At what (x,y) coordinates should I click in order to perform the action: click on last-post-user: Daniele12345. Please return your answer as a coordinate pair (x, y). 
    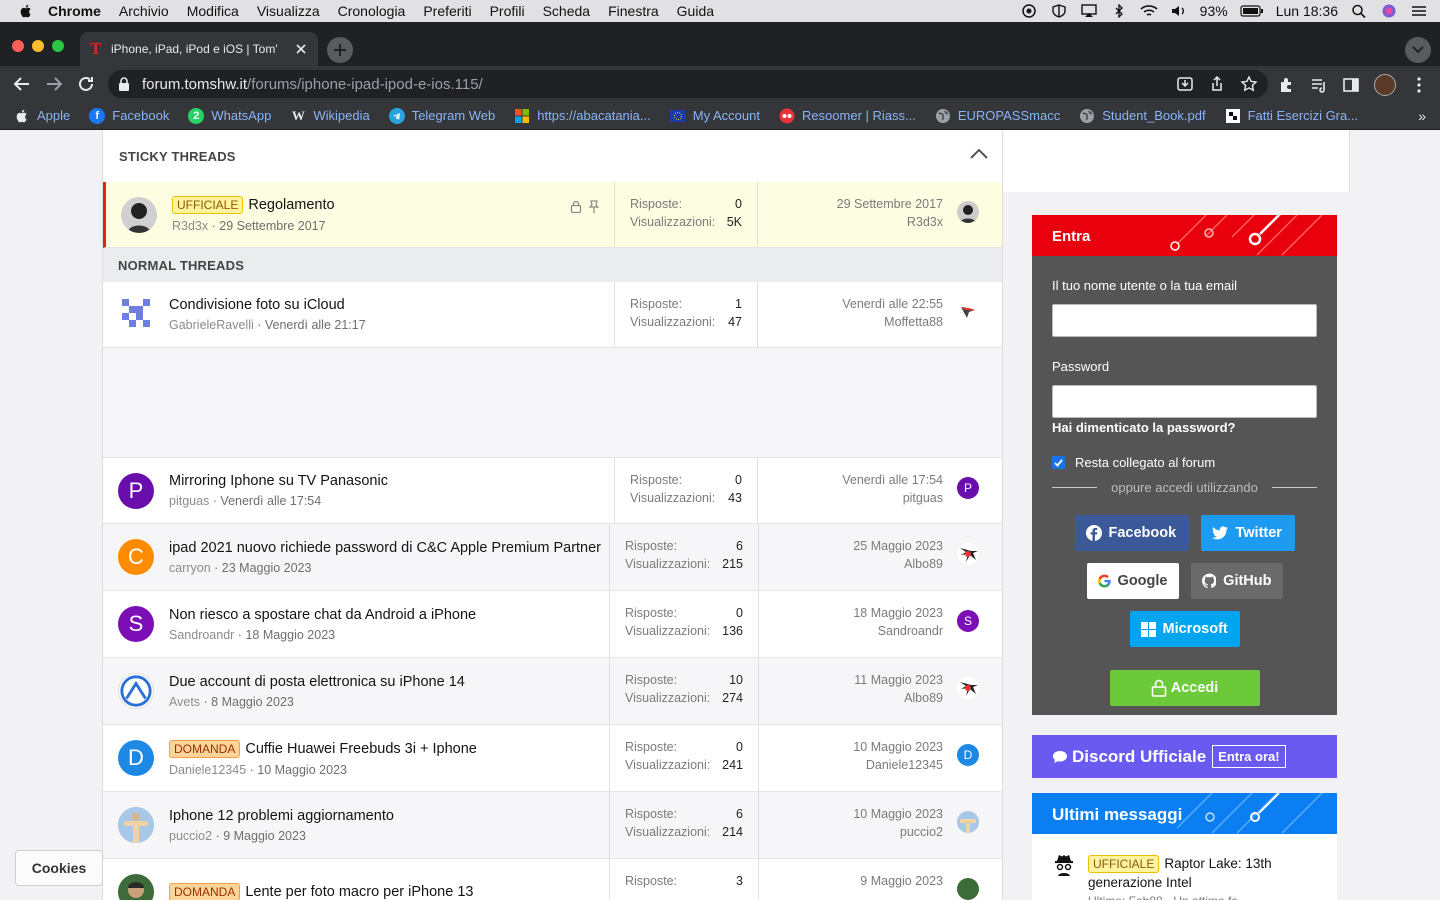
    Looking at the image, I should click on (898, 765).